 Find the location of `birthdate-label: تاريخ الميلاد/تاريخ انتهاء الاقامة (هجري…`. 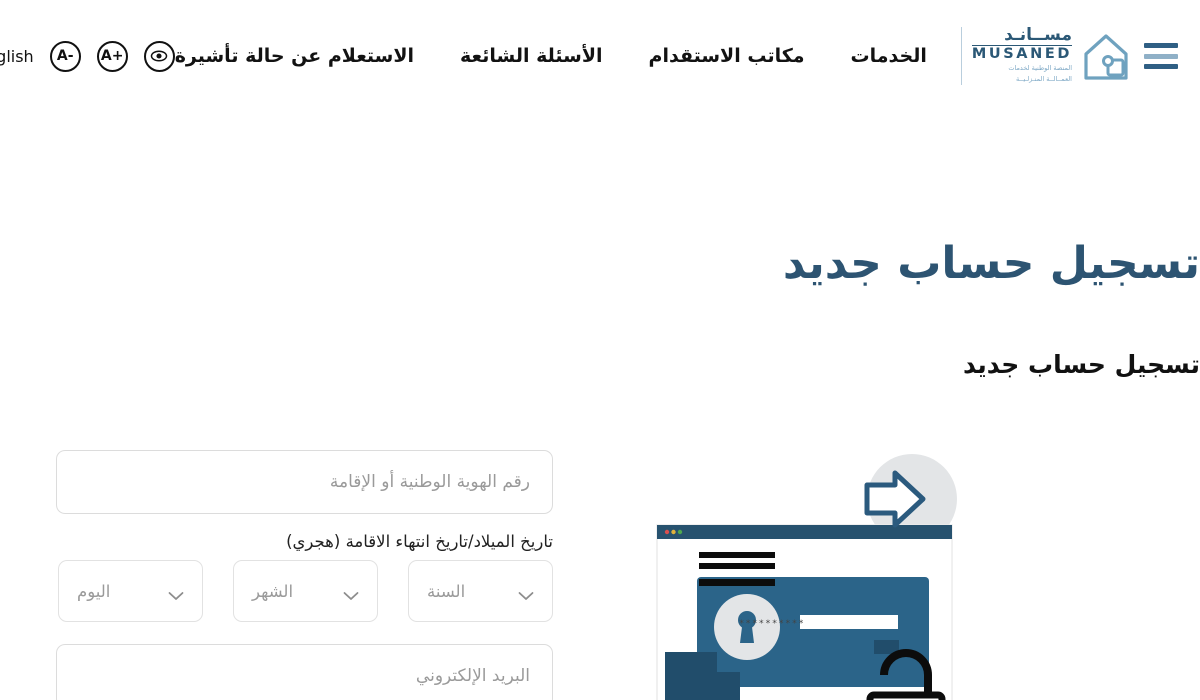

birthdate-label: تاريخ الميلاد/تاريخ انتهاء الاقامة (هجري… is located at coordinates (419, 541).